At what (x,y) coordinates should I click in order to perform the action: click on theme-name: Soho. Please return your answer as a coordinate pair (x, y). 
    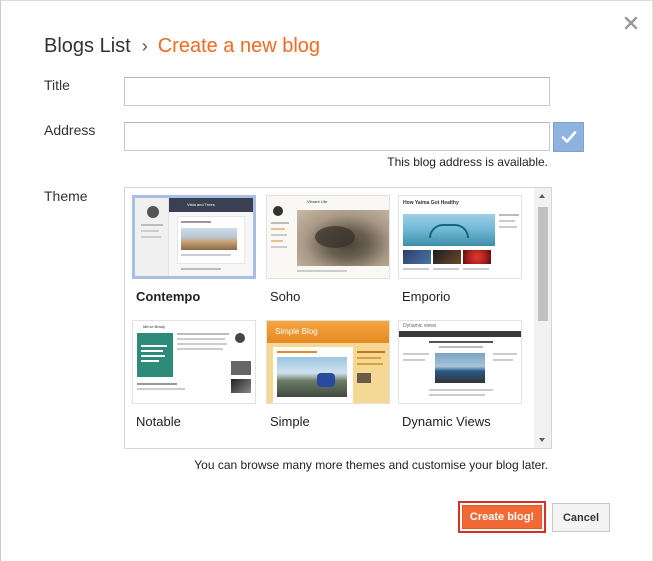
    Looking at the image, I should click on (285, 296).